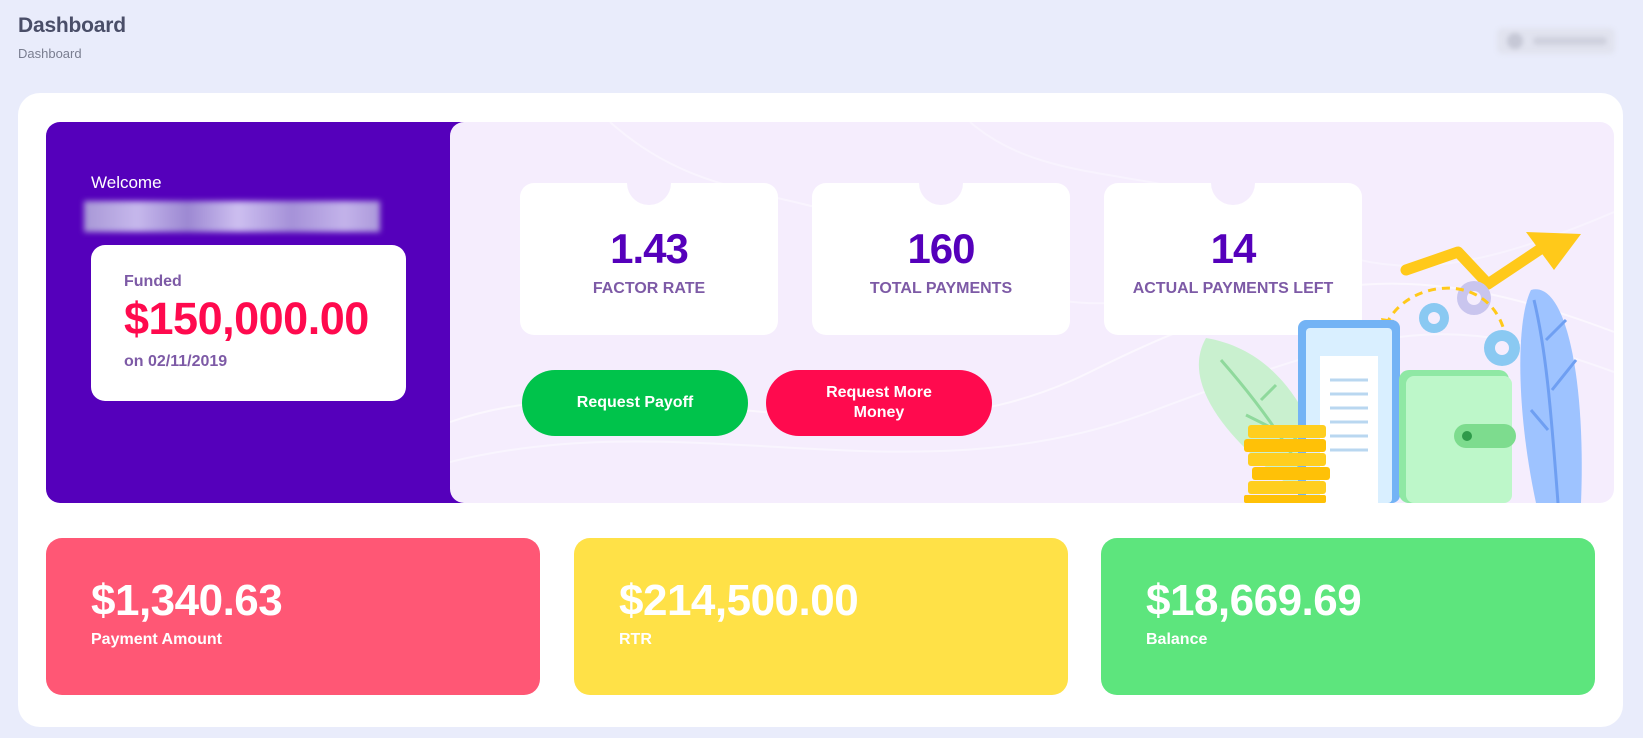 The height and width of the screenshot is (738, 1643). Describe the element at coordinates (635, 639) in the screenshot. I see `rtr-label: RTR` at that location.